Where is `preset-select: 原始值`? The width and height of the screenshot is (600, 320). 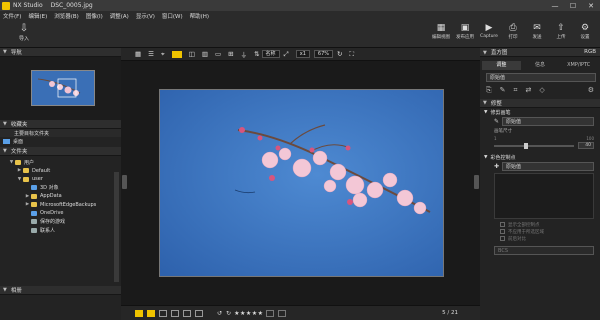
preset-select: 原始值 is located at coordinates (541, 77).